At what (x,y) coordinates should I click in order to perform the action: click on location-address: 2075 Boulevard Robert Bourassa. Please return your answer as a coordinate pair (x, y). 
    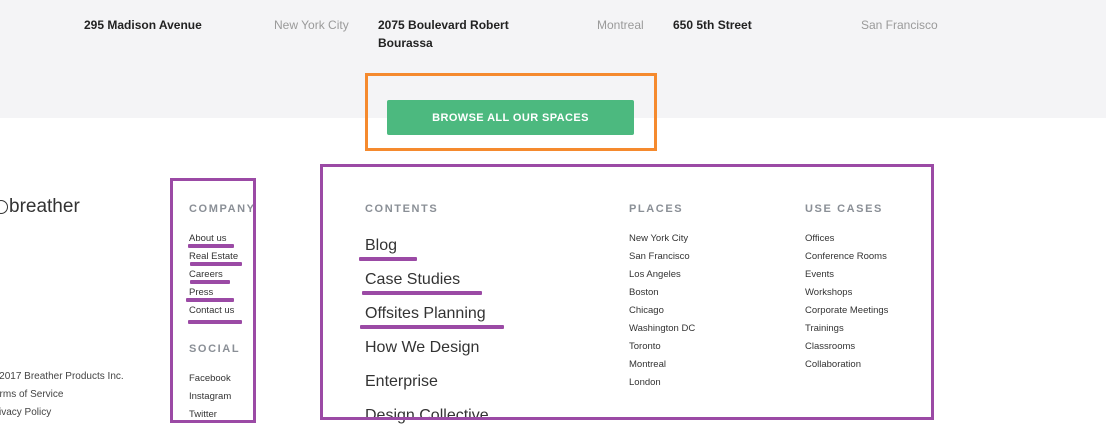
    Looking at the image, I should click on (443, 34).